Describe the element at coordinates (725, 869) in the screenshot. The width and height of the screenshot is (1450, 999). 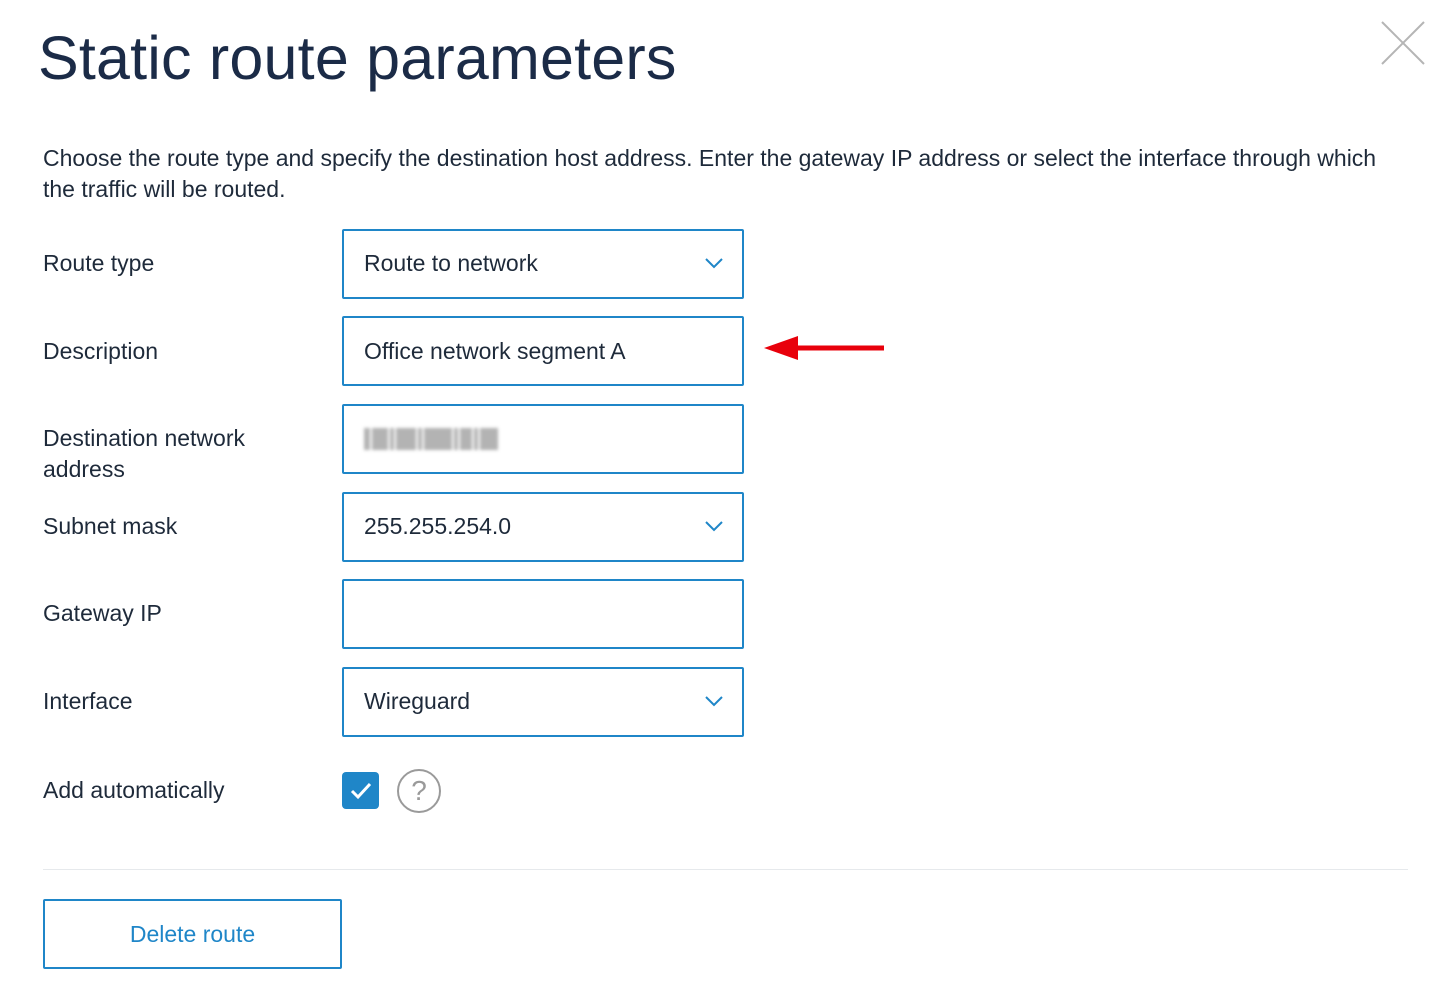
I see `footer-divider` at that location.